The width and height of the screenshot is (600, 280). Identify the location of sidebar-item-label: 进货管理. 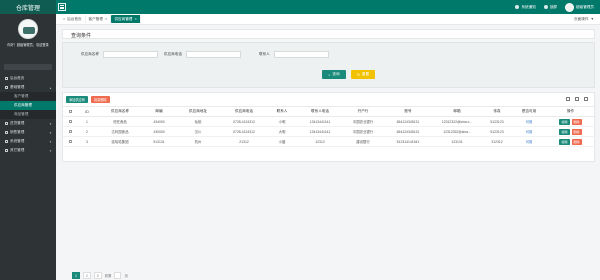
(17, 123).